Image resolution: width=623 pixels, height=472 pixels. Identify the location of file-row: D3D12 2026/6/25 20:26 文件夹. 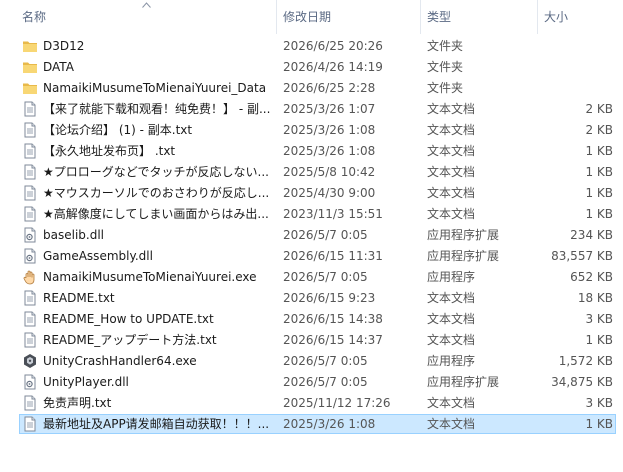
(311, 46).